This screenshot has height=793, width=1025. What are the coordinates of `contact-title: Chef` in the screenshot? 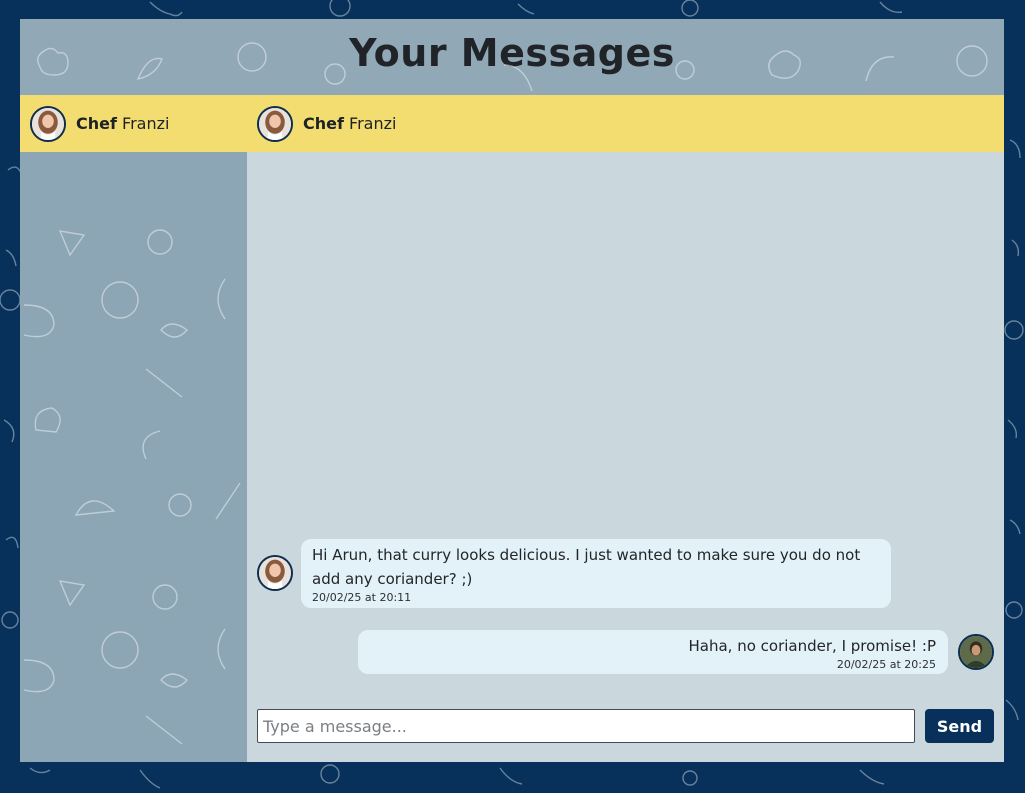 It's located at (96, 123).